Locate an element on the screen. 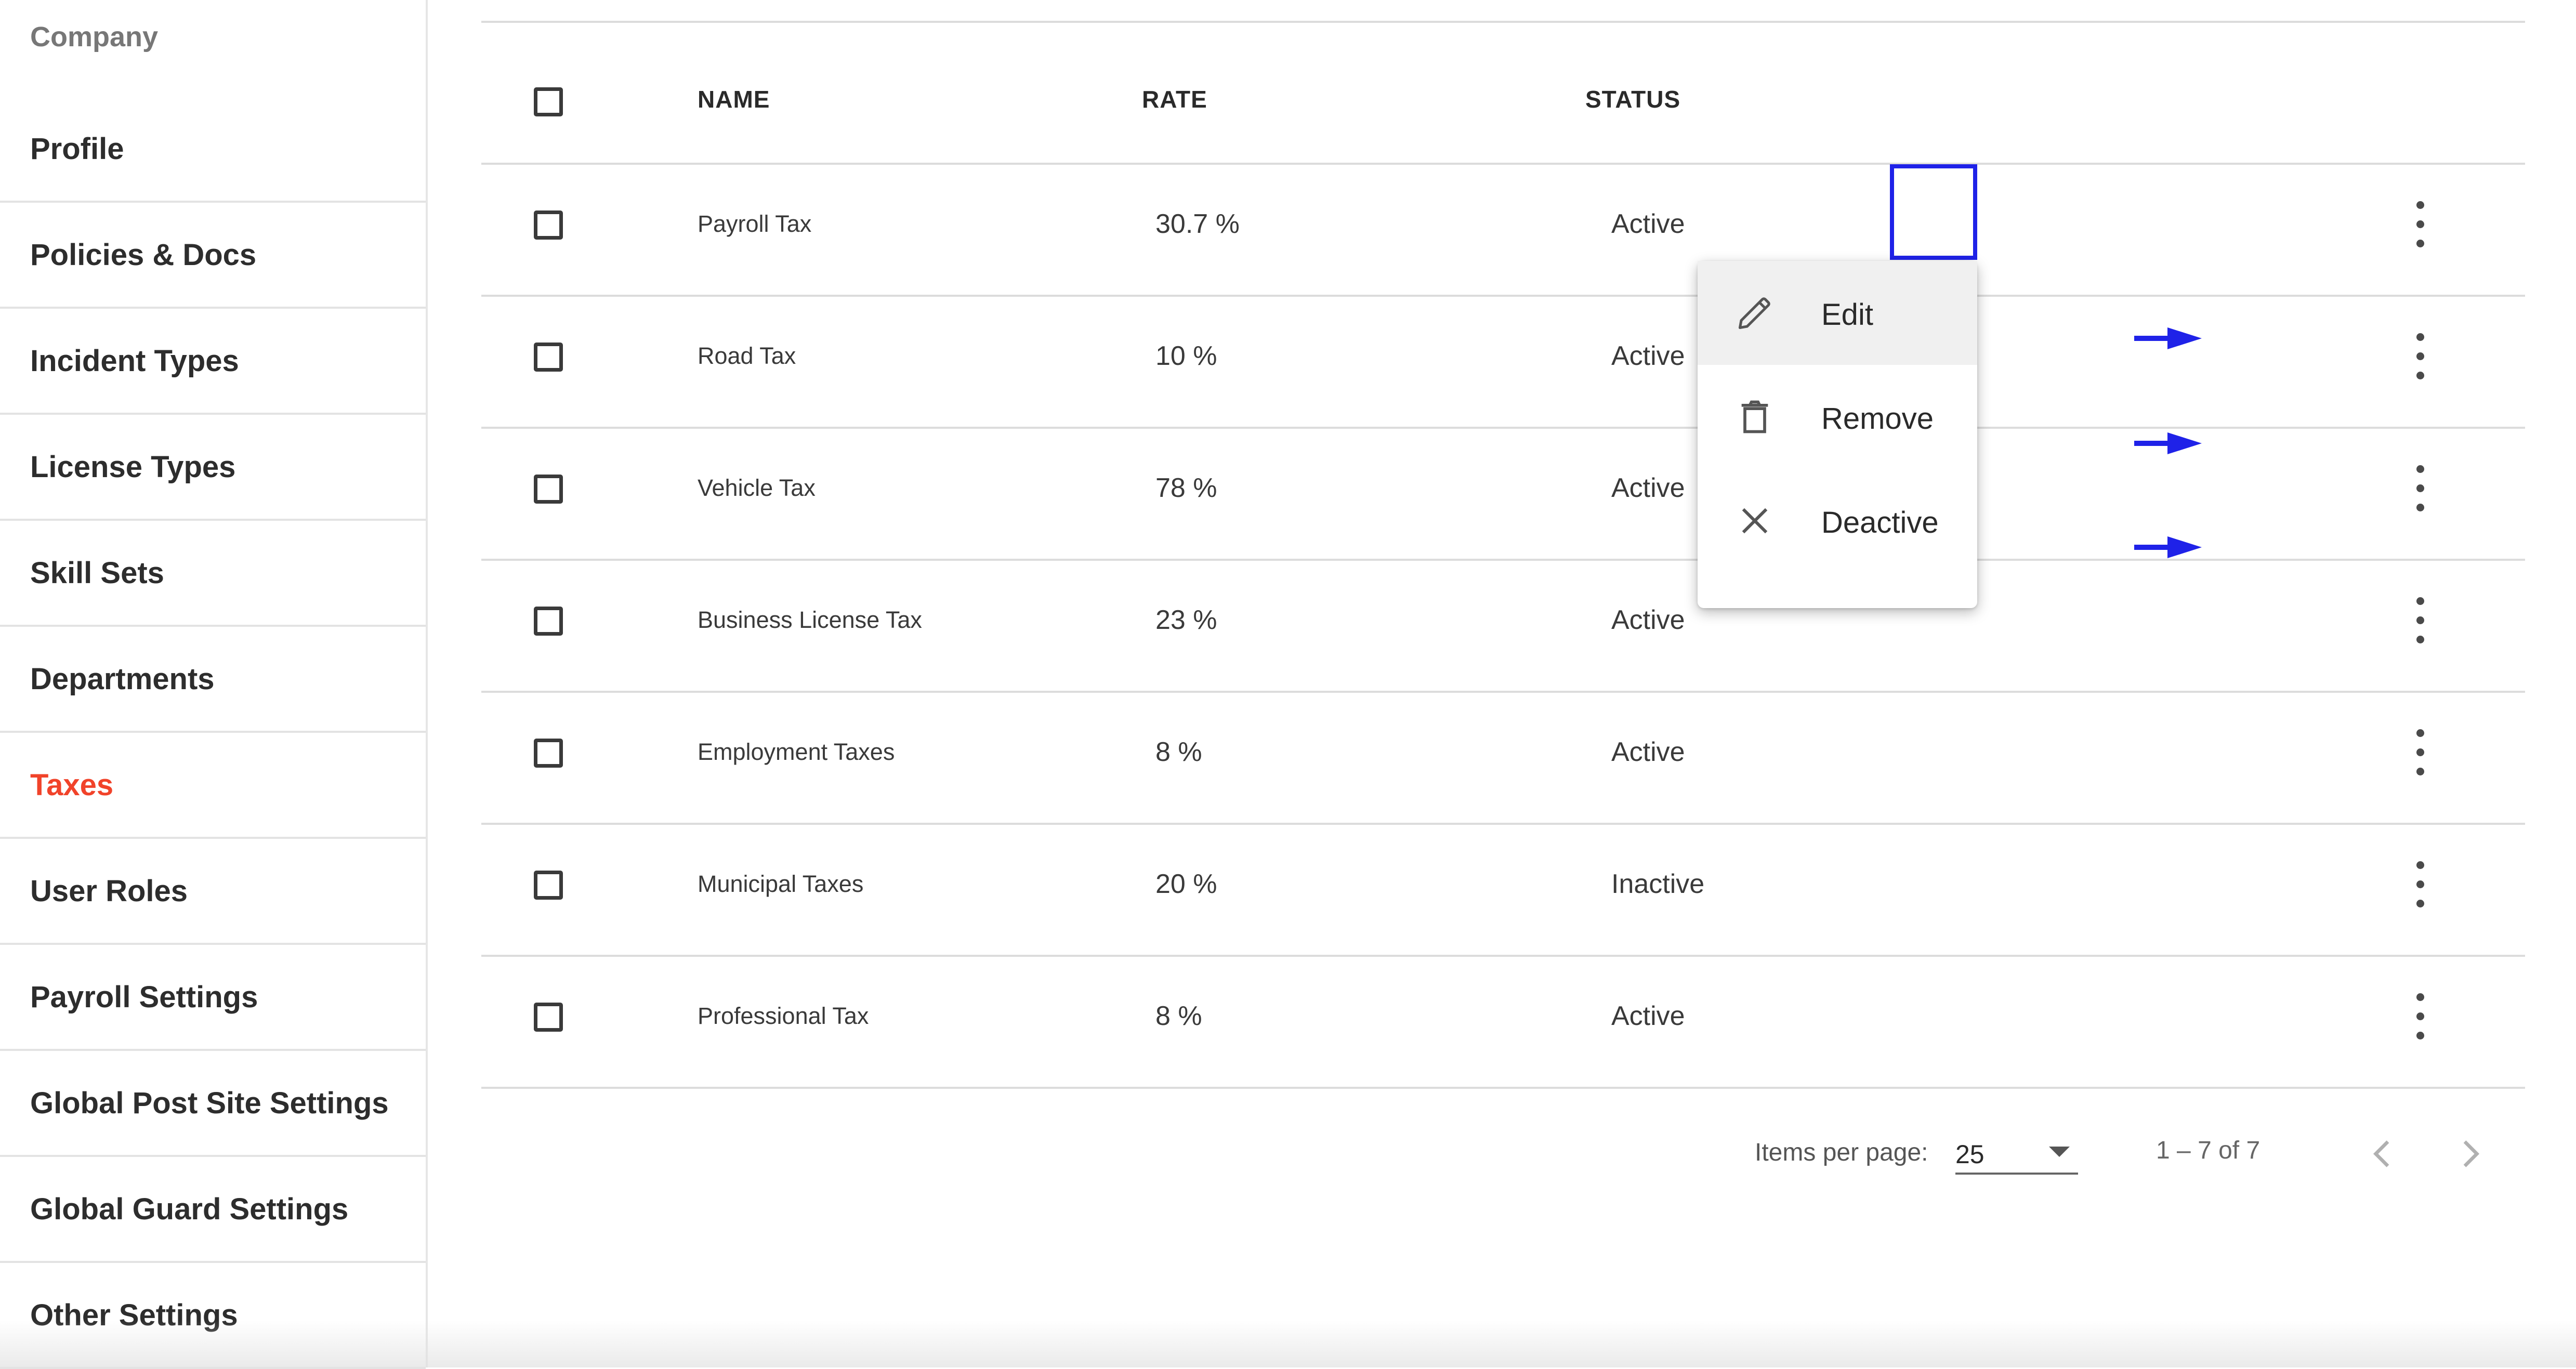 Image resolution: width=2576 pixels, height=1369 pixels. cell-rate: 20 % is located at coordinates (1186, 884).